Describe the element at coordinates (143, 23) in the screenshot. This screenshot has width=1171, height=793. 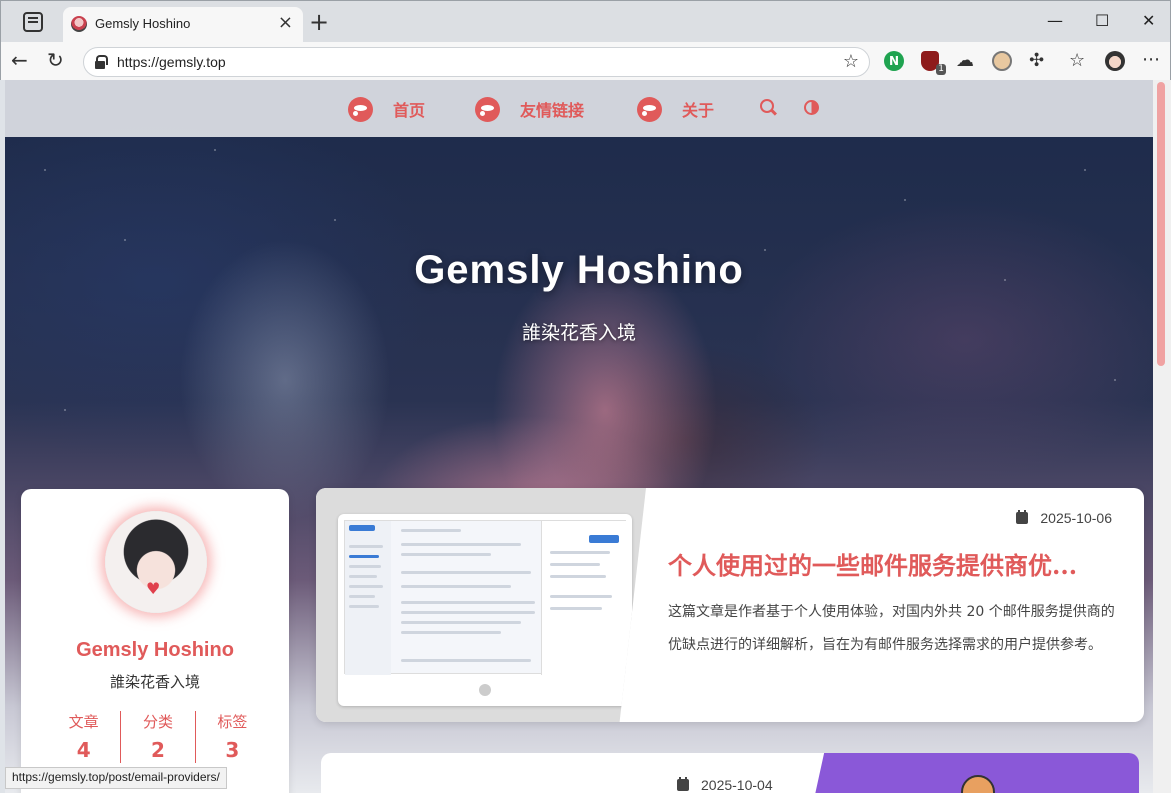
I see `tab-title: Gemsly Hoshino` at that location.